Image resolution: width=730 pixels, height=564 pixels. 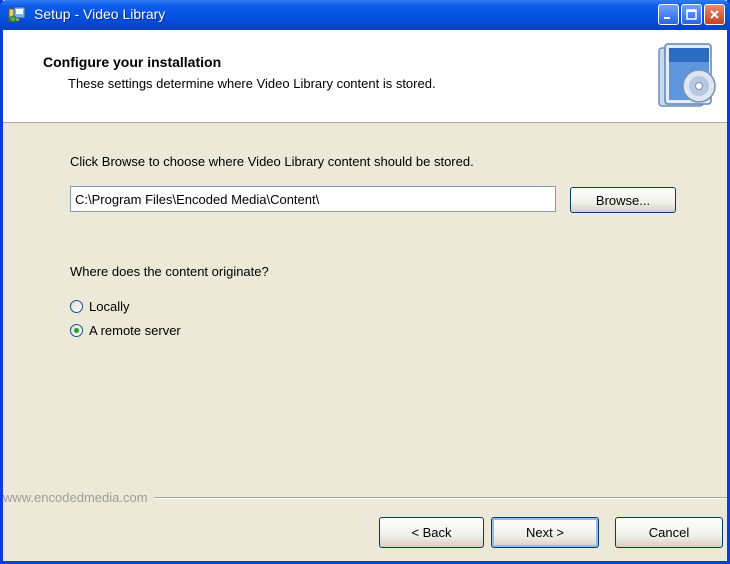 What do you see at coordinates (132, 62) in the screenshot?
I see `page-title: Configure your installation` at bounding box center [132, 62].